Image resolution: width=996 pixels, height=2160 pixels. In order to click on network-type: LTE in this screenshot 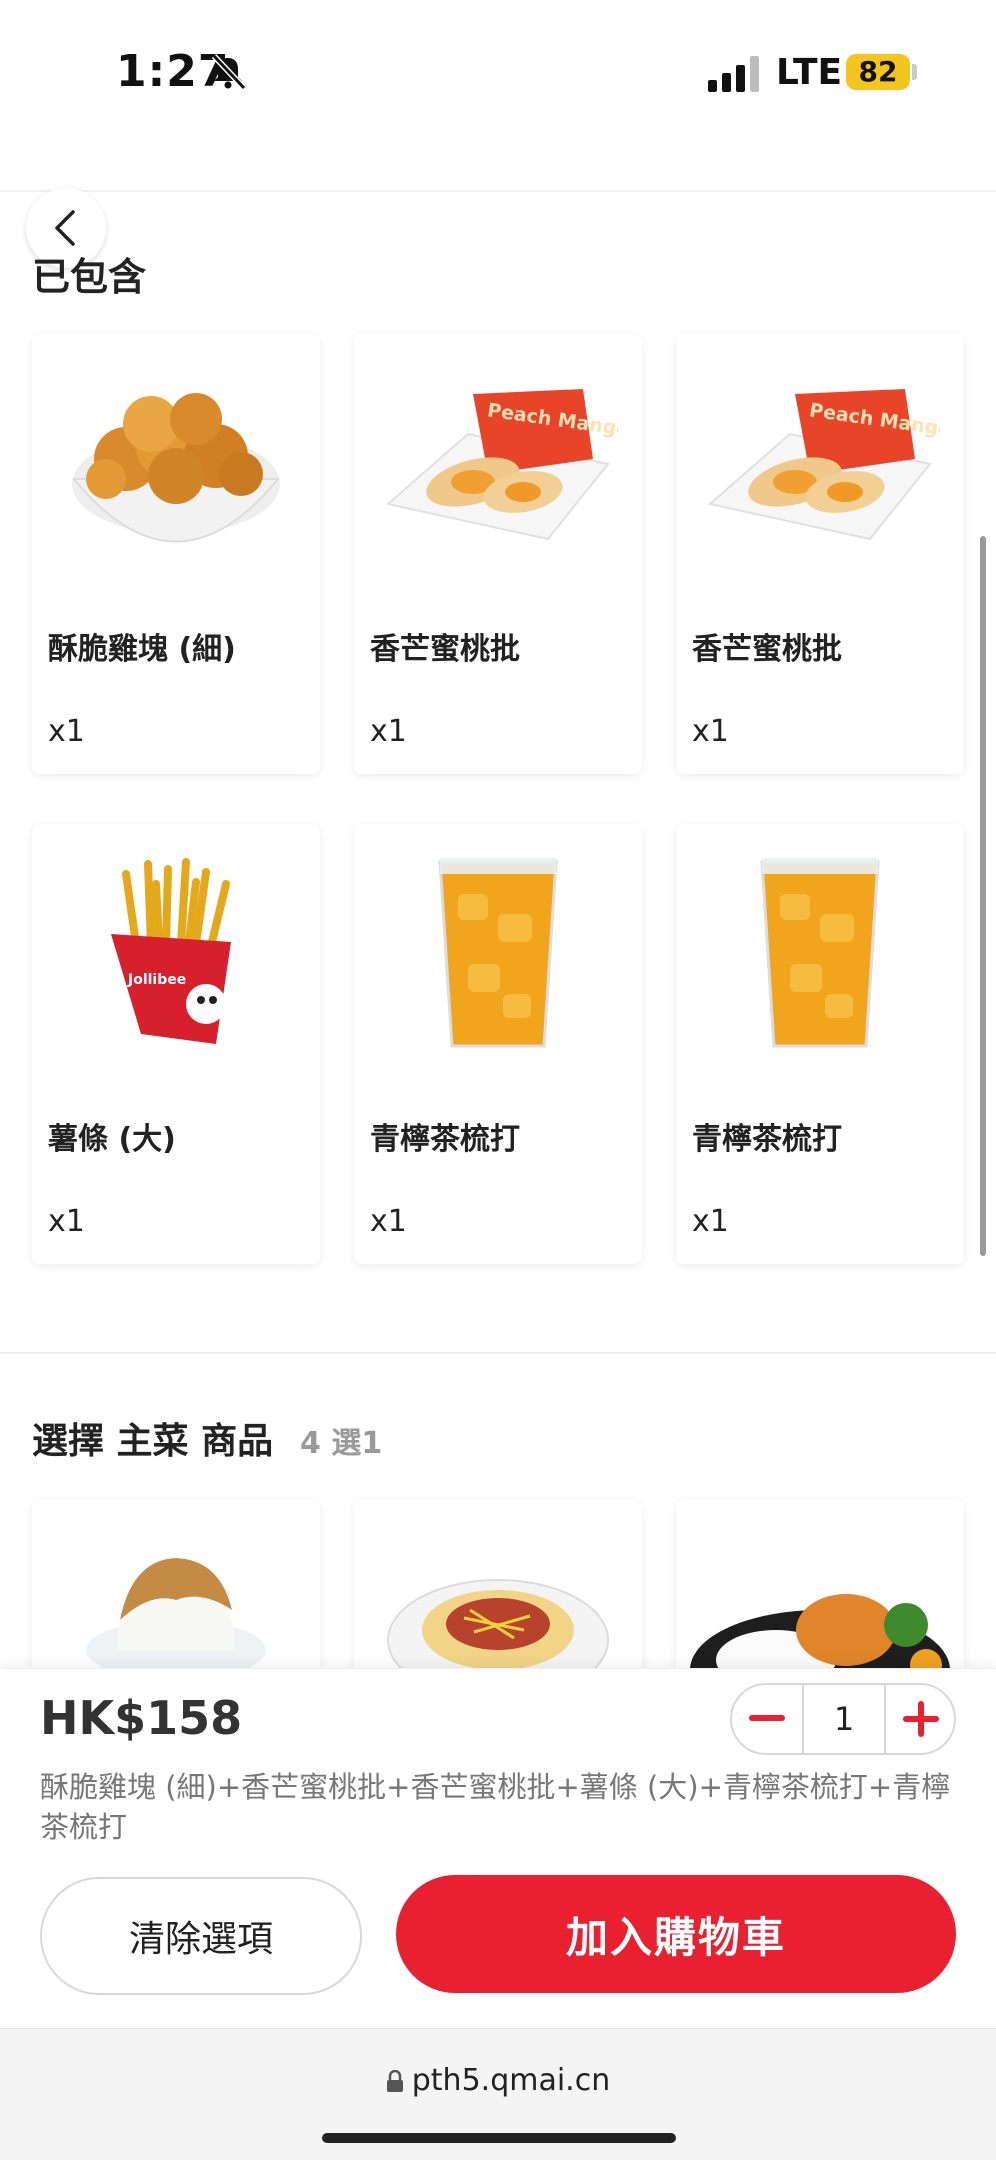, I will do `click(809, 72)`.